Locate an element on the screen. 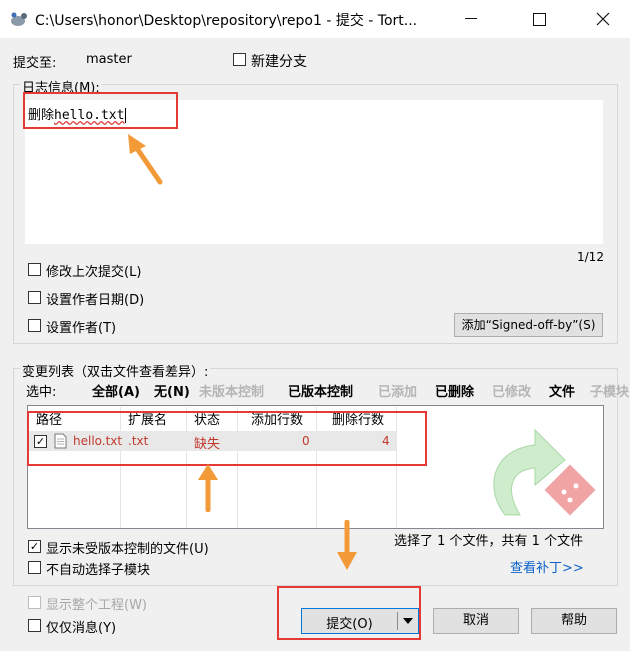  minimize-icon is located at coordinates (471, 18).